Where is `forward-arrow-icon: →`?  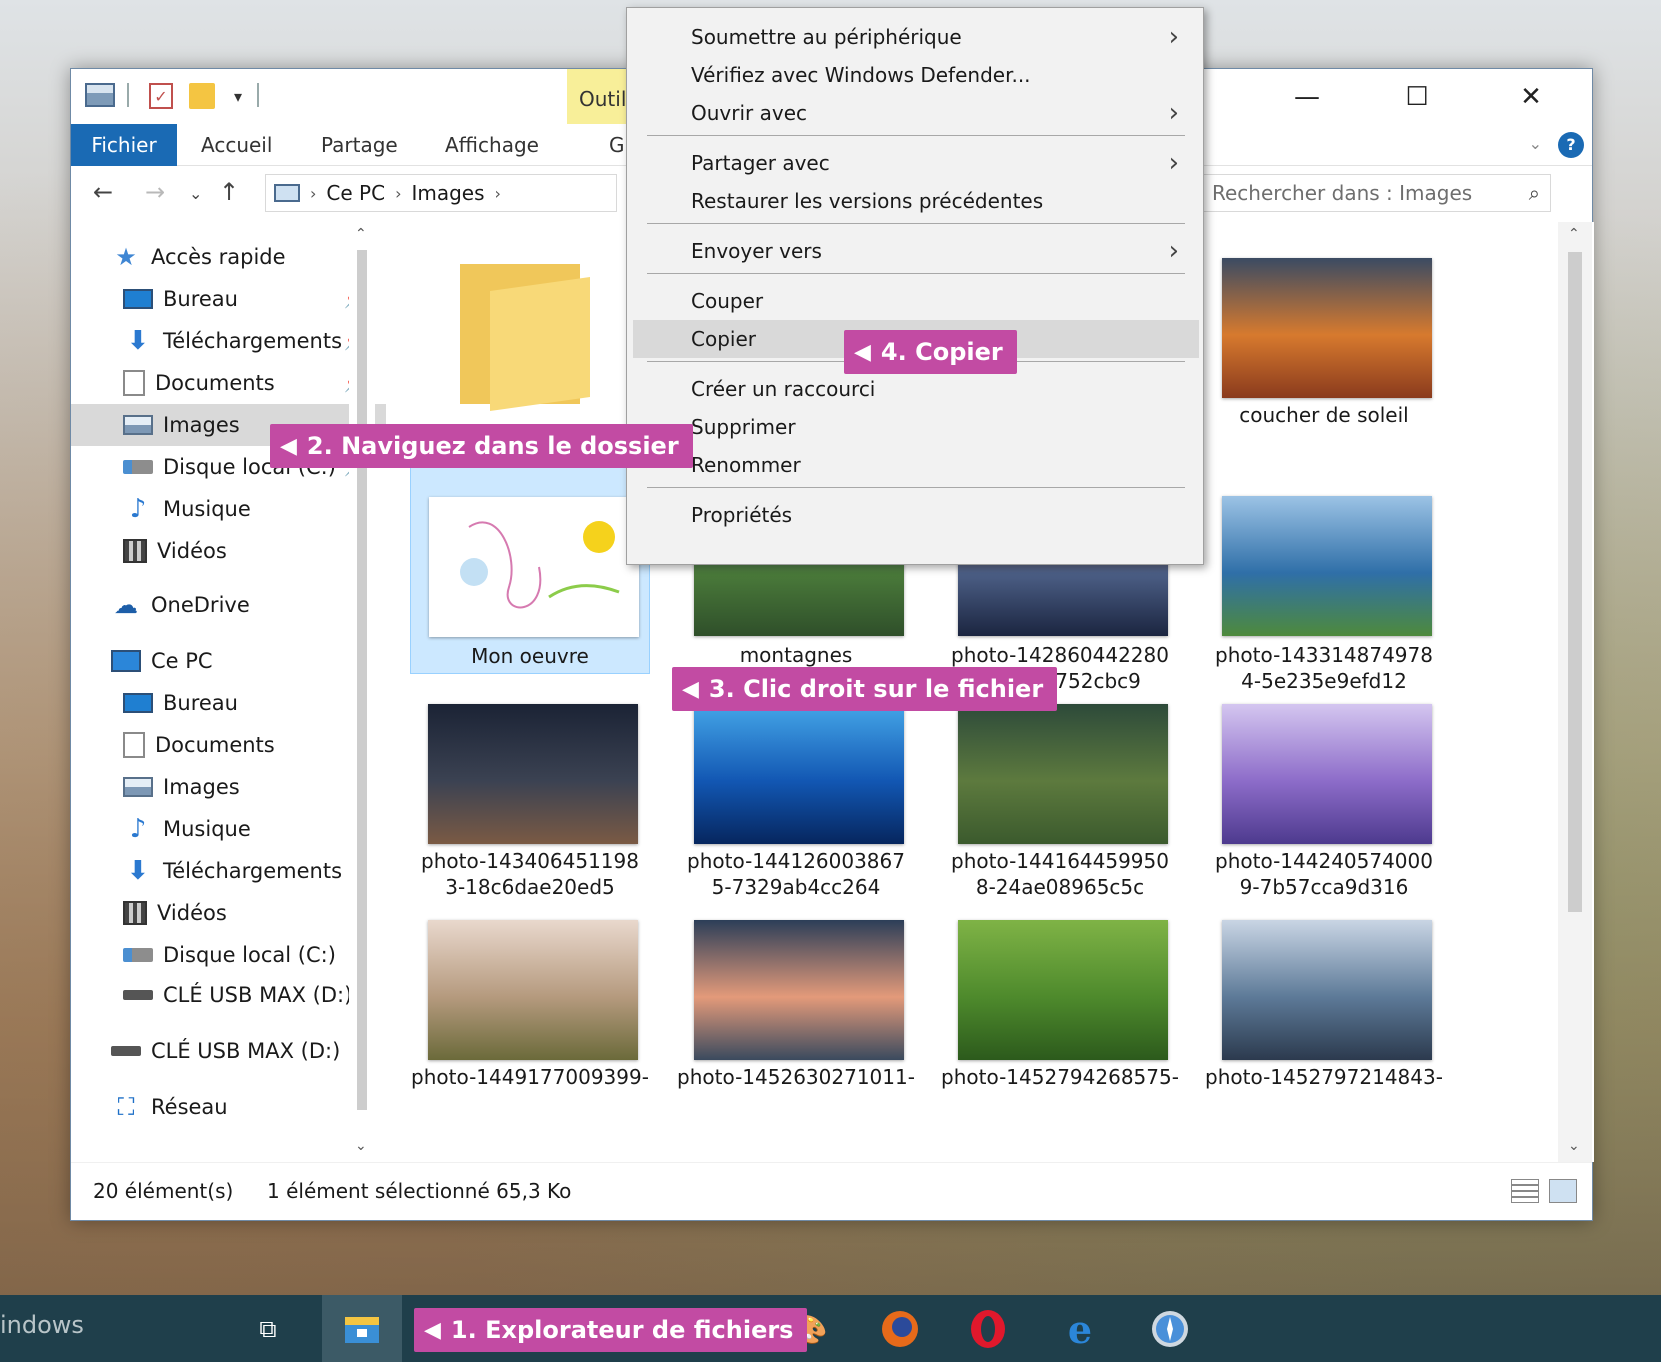
forward-arrow-icon: → is located at coordinates (155, 192).